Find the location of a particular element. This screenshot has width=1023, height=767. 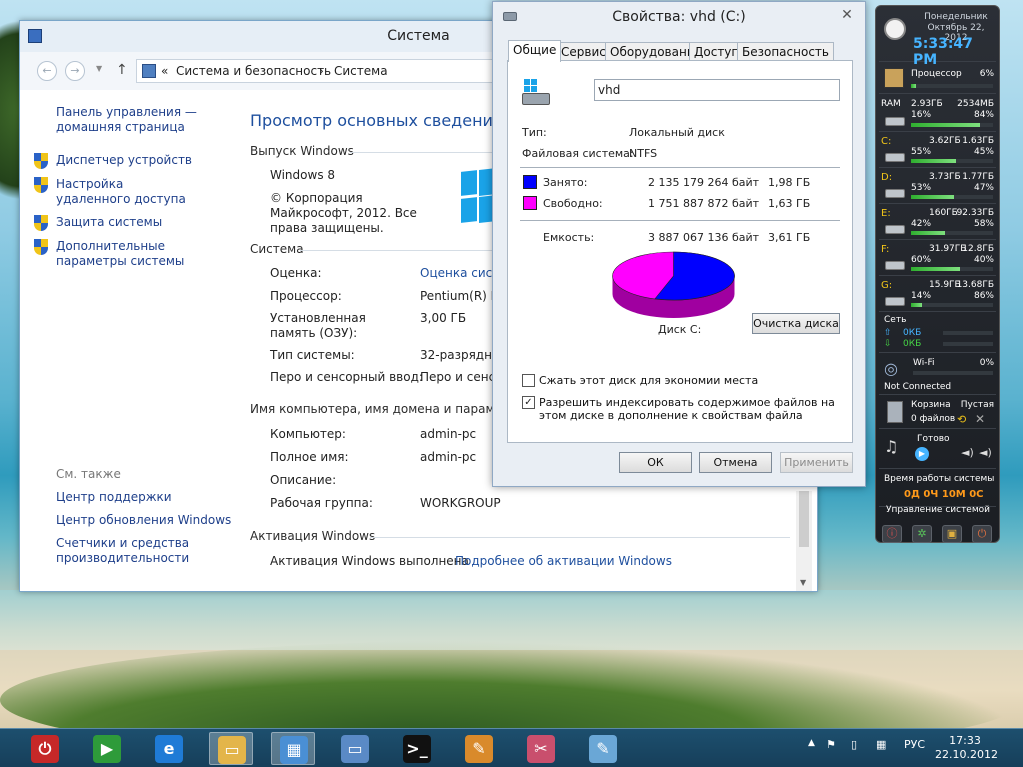

filesystem-value: NTFS is located at coordinates (643, 153).